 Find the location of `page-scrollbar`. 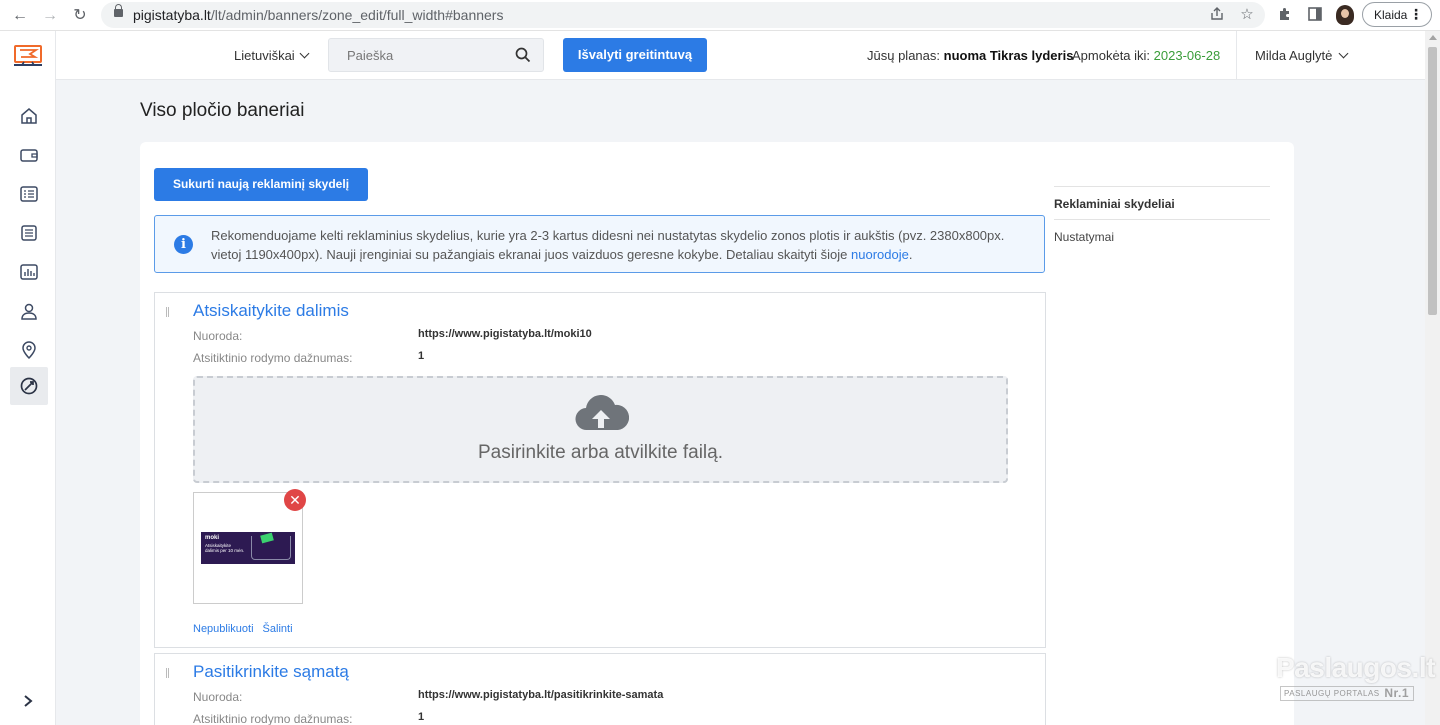

page-scrollbar is located at coordinates (1432, 378).